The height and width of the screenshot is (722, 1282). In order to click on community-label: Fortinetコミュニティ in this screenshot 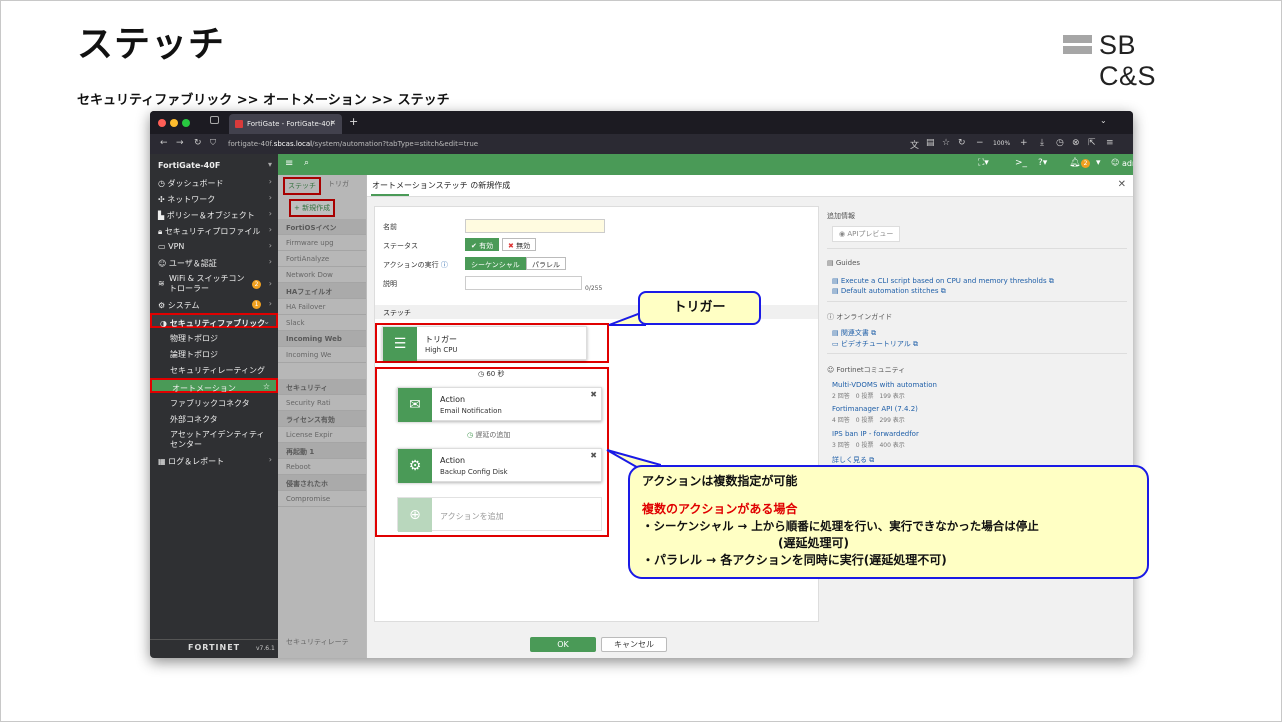, I will do `click(871, 370)`.